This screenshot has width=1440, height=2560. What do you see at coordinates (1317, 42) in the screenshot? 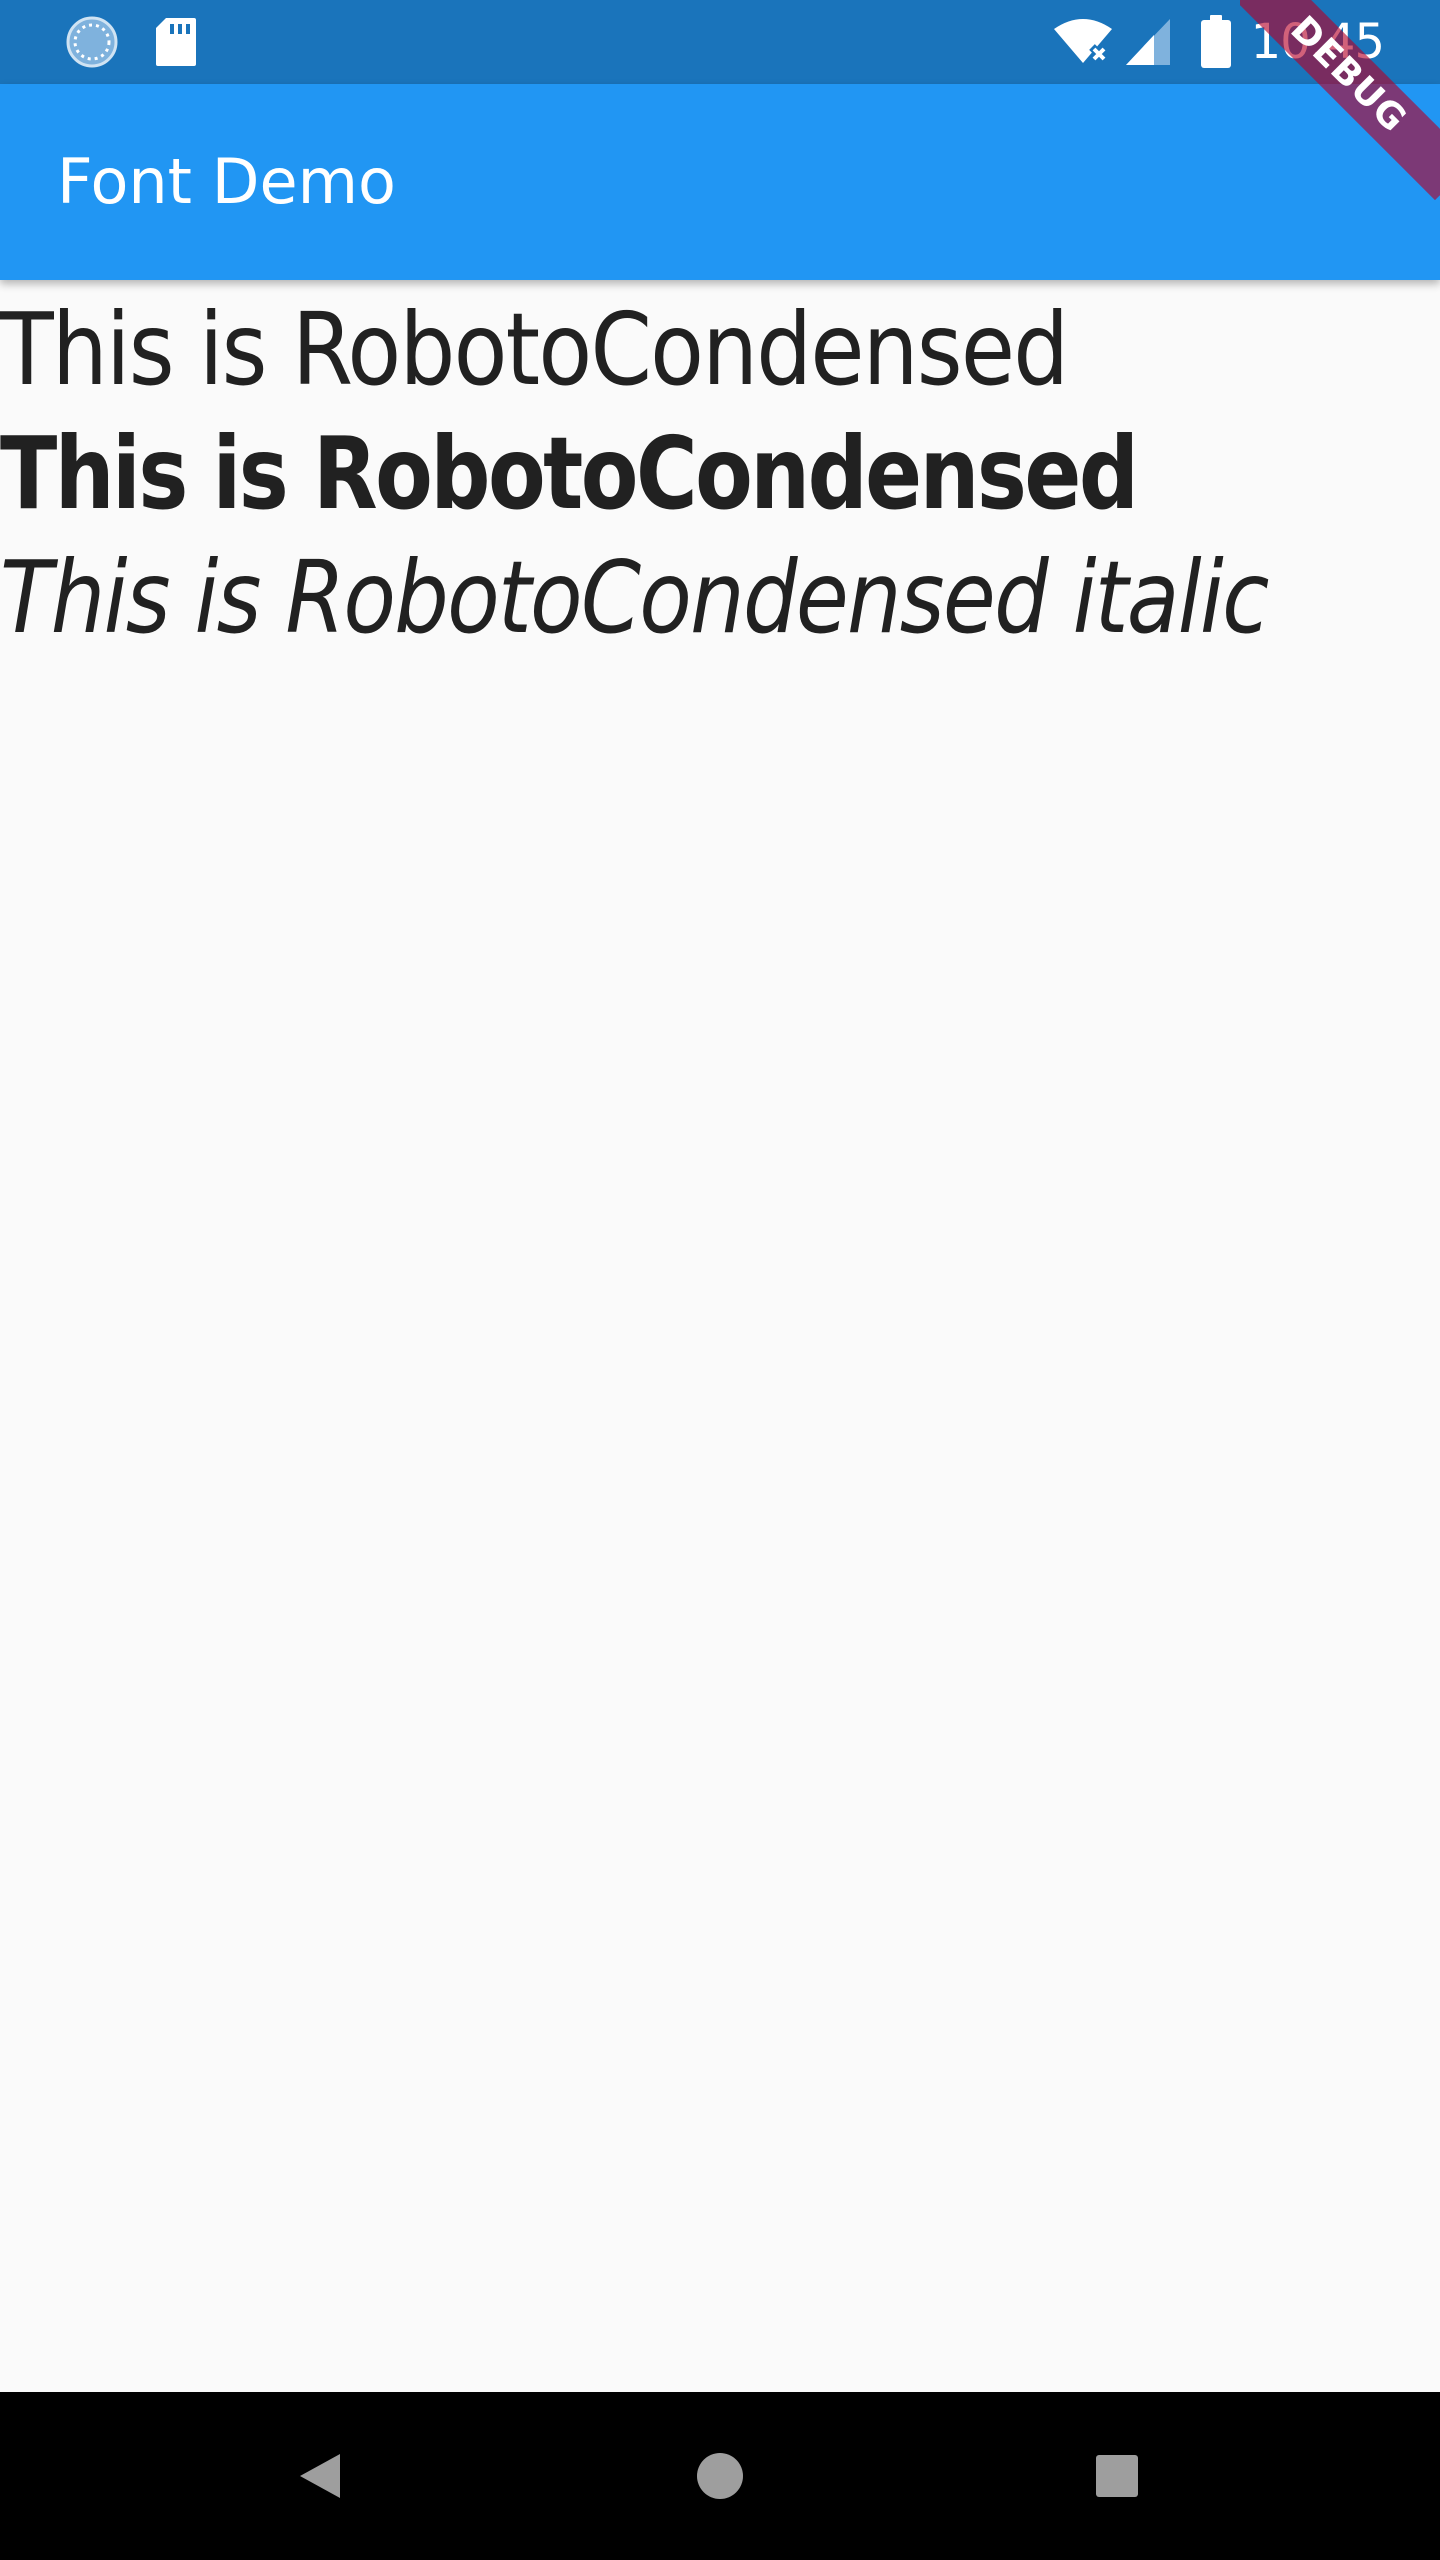
I see `status-time: 10:45` at bounding box center [1317, 42].